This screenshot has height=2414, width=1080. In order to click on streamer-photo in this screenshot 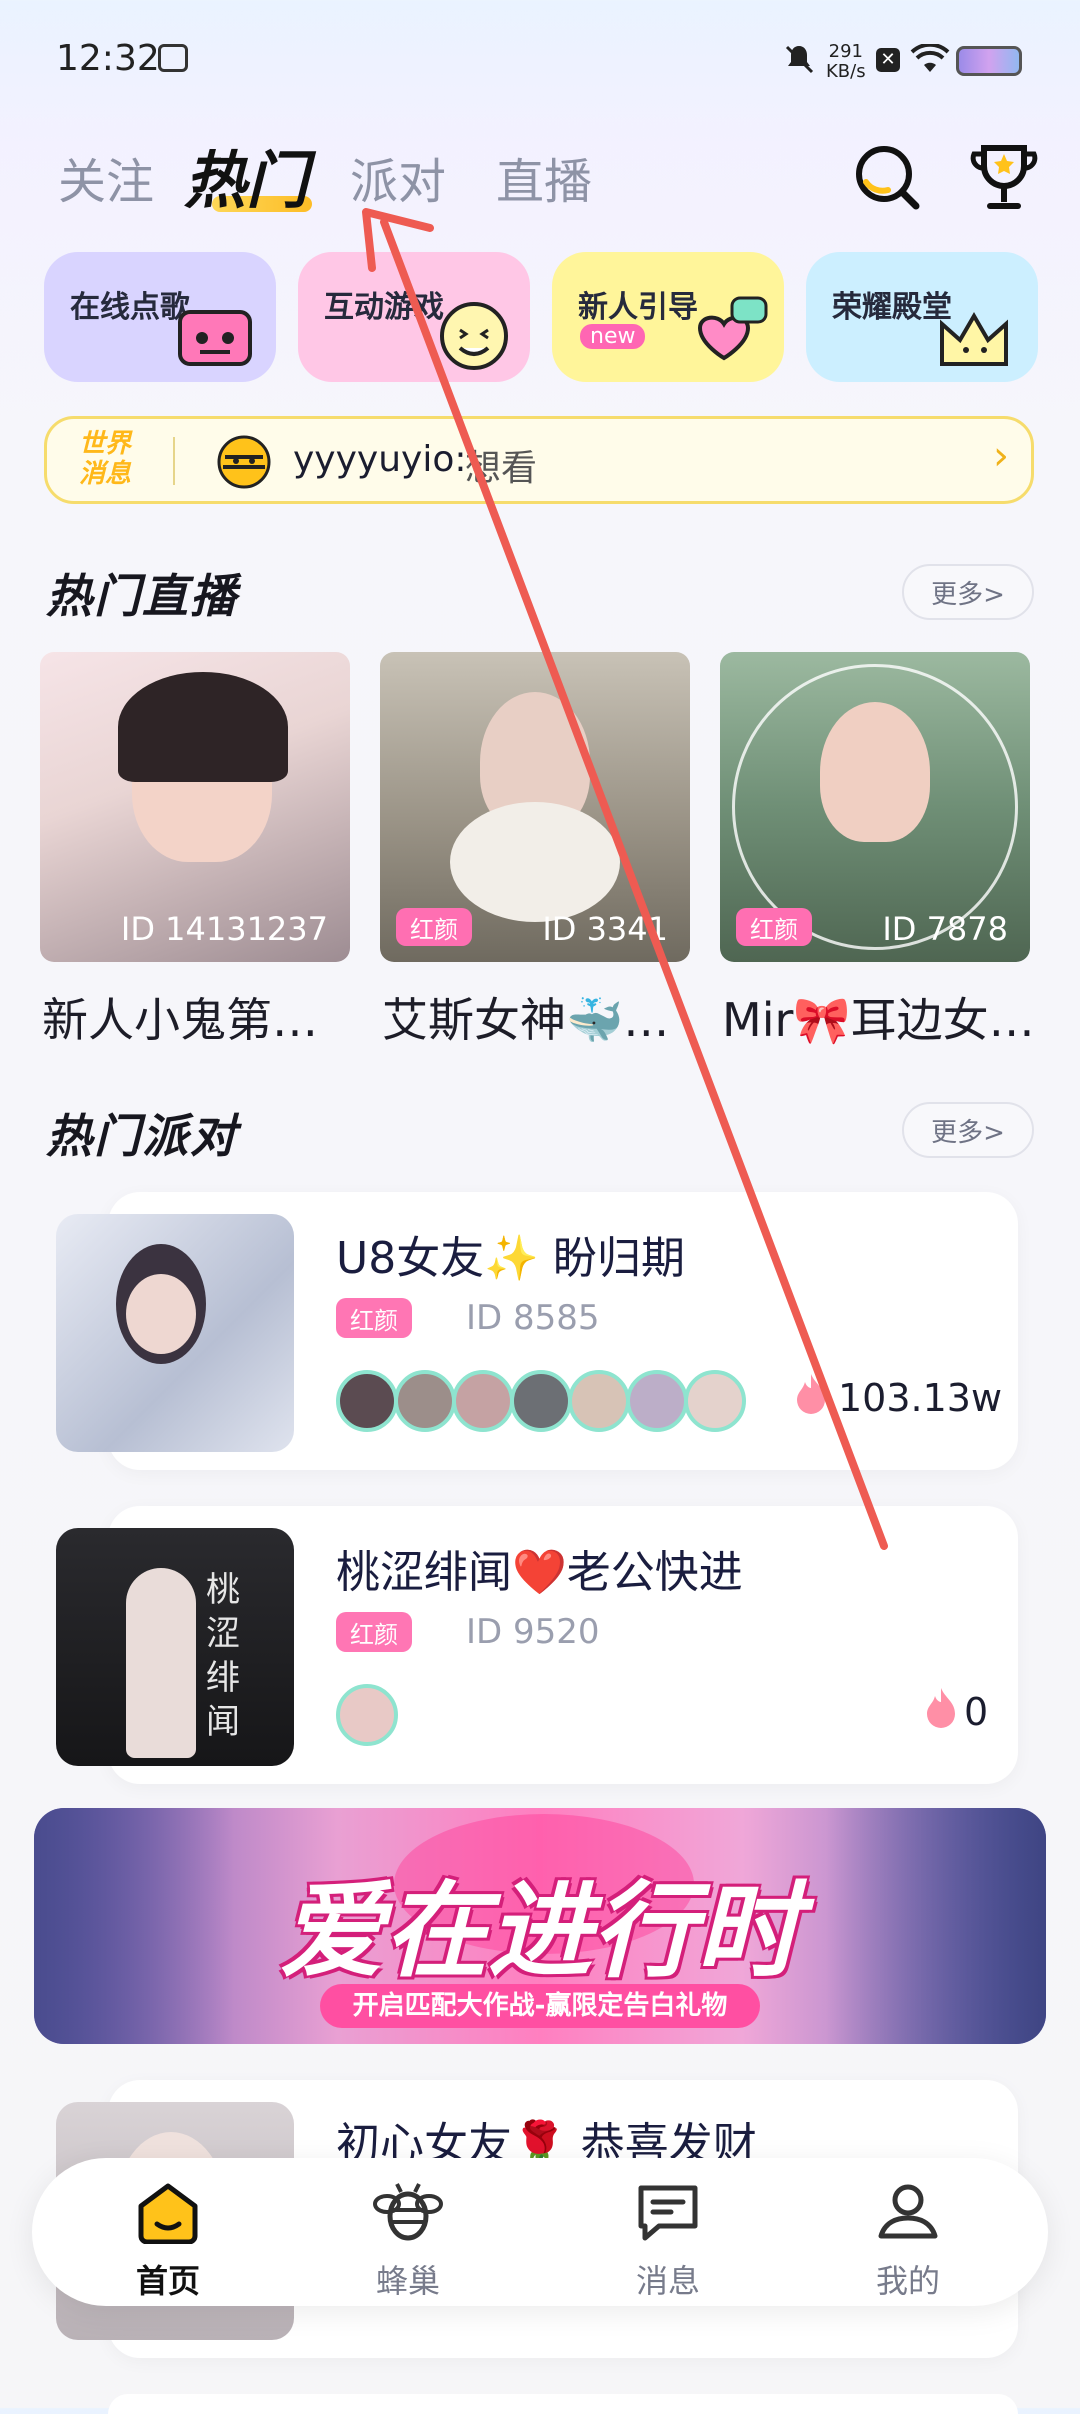, I will do `click(875, 772)`.